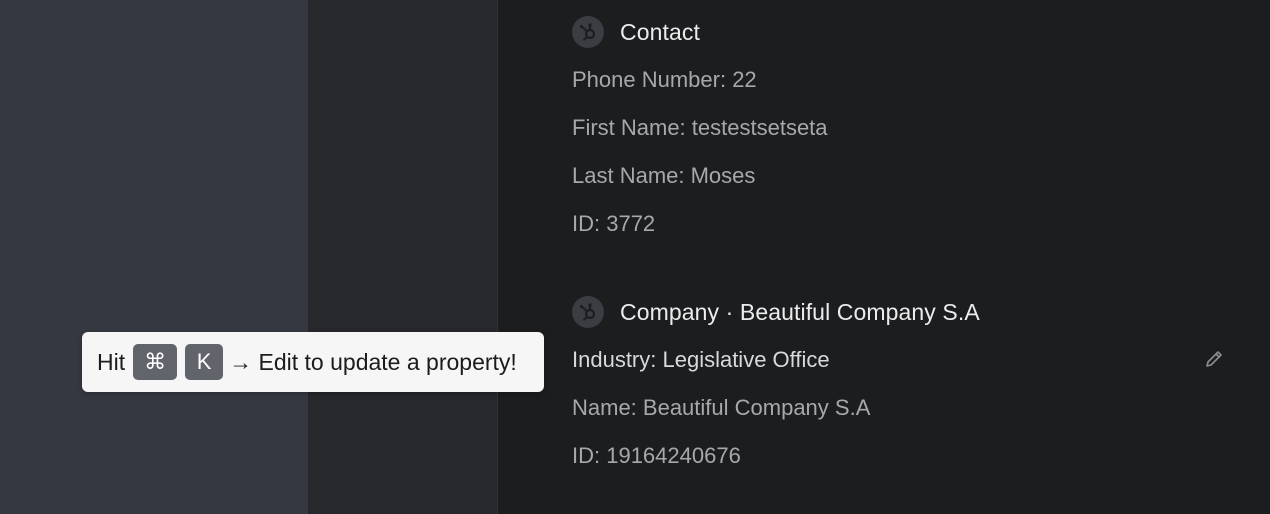 The width and height of the screenshot is (1270, 514). What do you see at coordinates (373, 361) in the screenshot?
I see `tooltip-suffix: → Edit to update a property!` at bounding box center [373, 361].